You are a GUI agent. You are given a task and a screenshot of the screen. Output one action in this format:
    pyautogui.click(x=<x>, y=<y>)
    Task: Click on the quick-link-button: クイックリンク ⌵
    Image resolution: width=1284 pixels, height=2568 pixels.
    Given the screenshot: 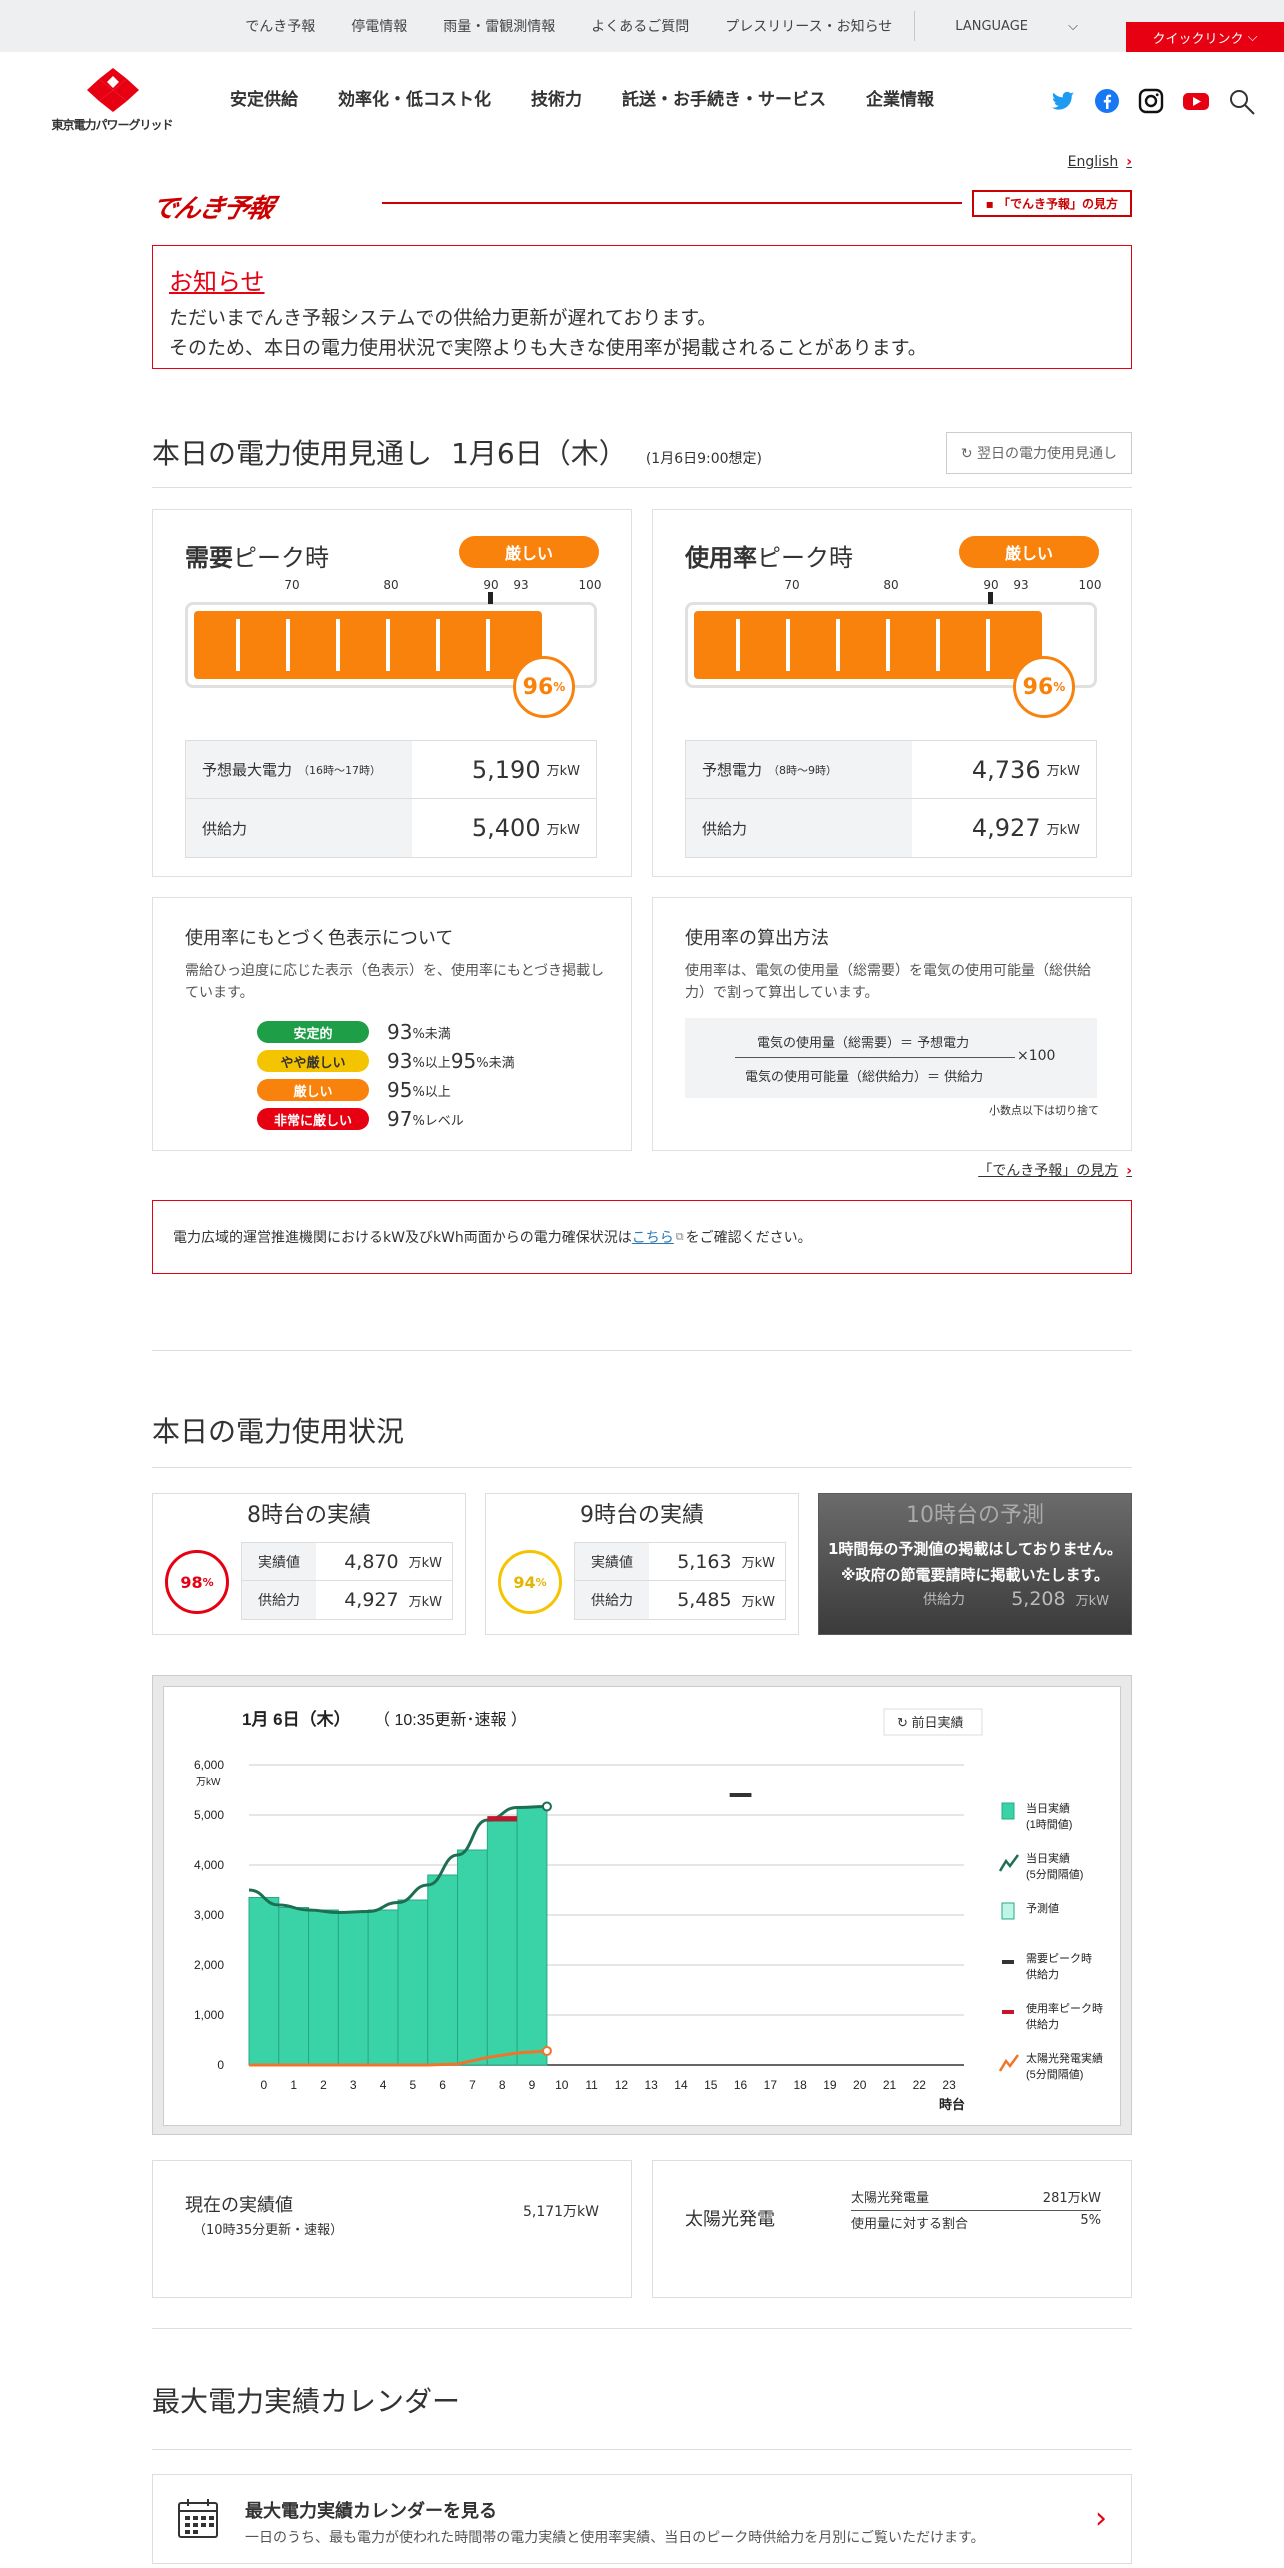 What is the action you would take?
    pyautogui.click(x=1205, y=37)
    